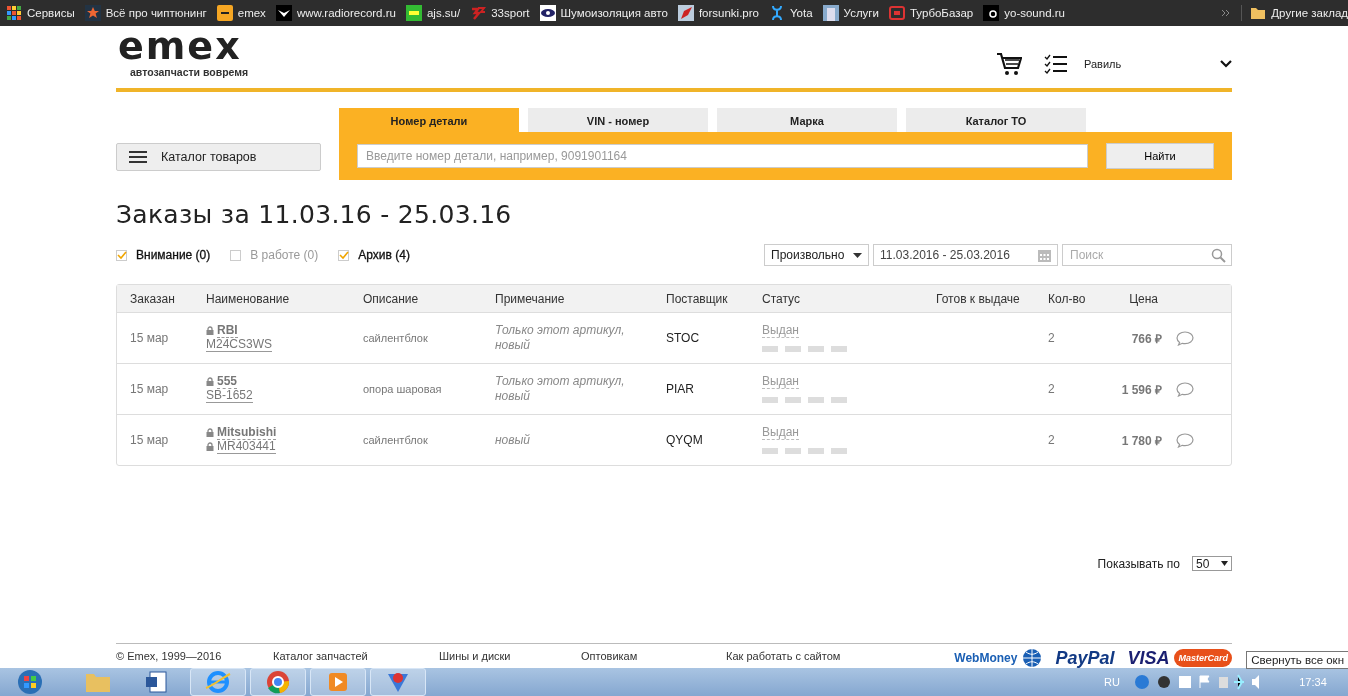  I want to click on user-menu: Равиль, so click(1158, 64).